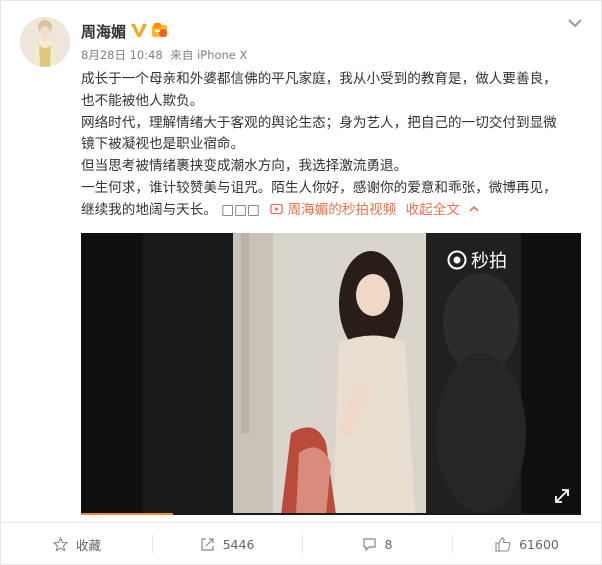 Image resolution: width=602 pixels, height=565 pixels. Describe the element at coordinates (319, 79) in the screenshot. I see `post-text-line: 成长于一个母亲和外婆都信佛的平凡家庭，我从小受到的教育是，做人要善良，` at that location.